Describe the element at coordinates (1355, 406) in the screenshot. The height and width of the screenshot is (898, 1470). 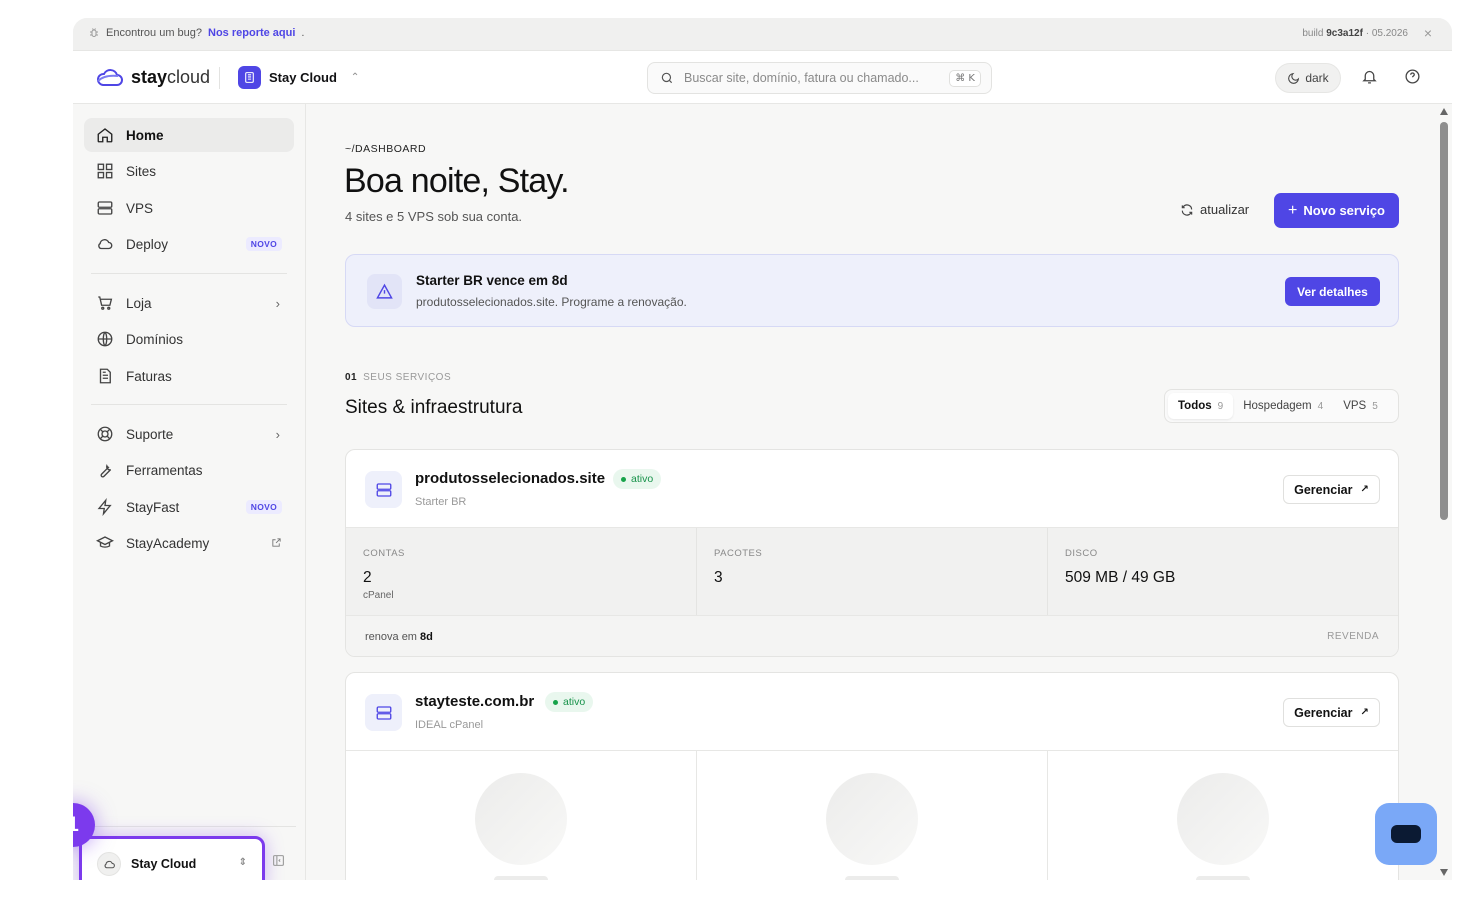
I see `filter-label: VPS` at that location.